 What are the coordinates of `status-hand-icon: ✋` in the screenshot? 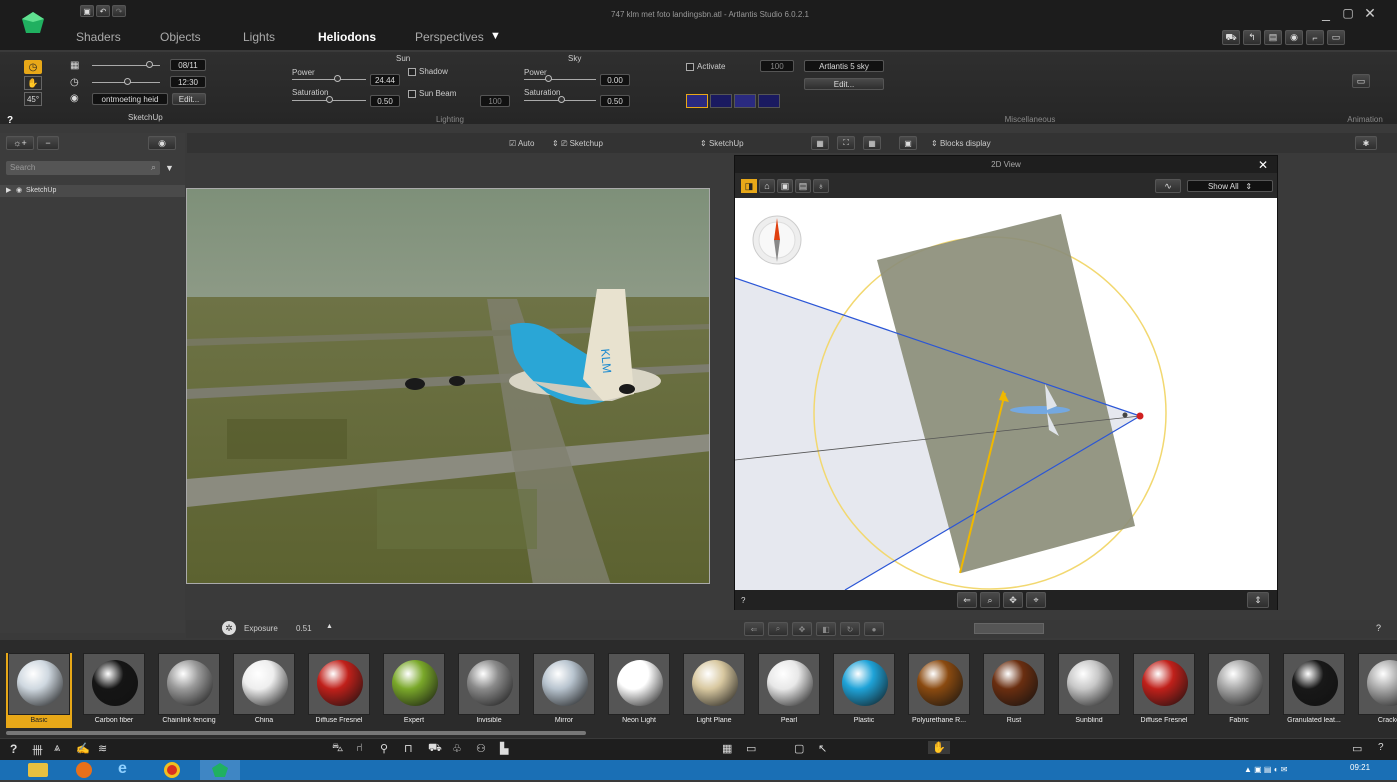 It's located at (939, 747).